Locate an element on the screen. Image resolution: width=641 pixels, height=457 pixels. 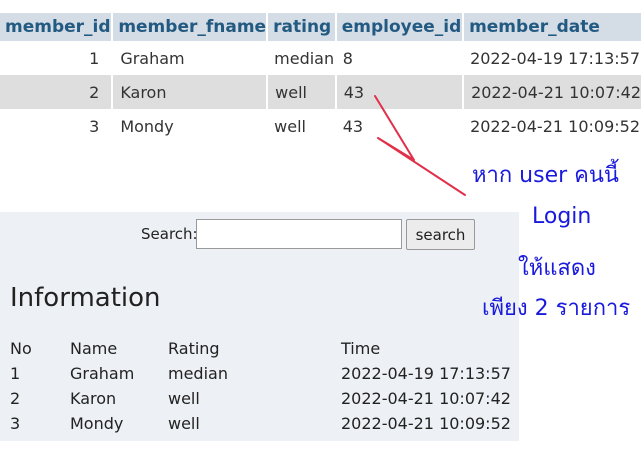
annotation-text-line-2: Login is located at coordinates (562, 216).